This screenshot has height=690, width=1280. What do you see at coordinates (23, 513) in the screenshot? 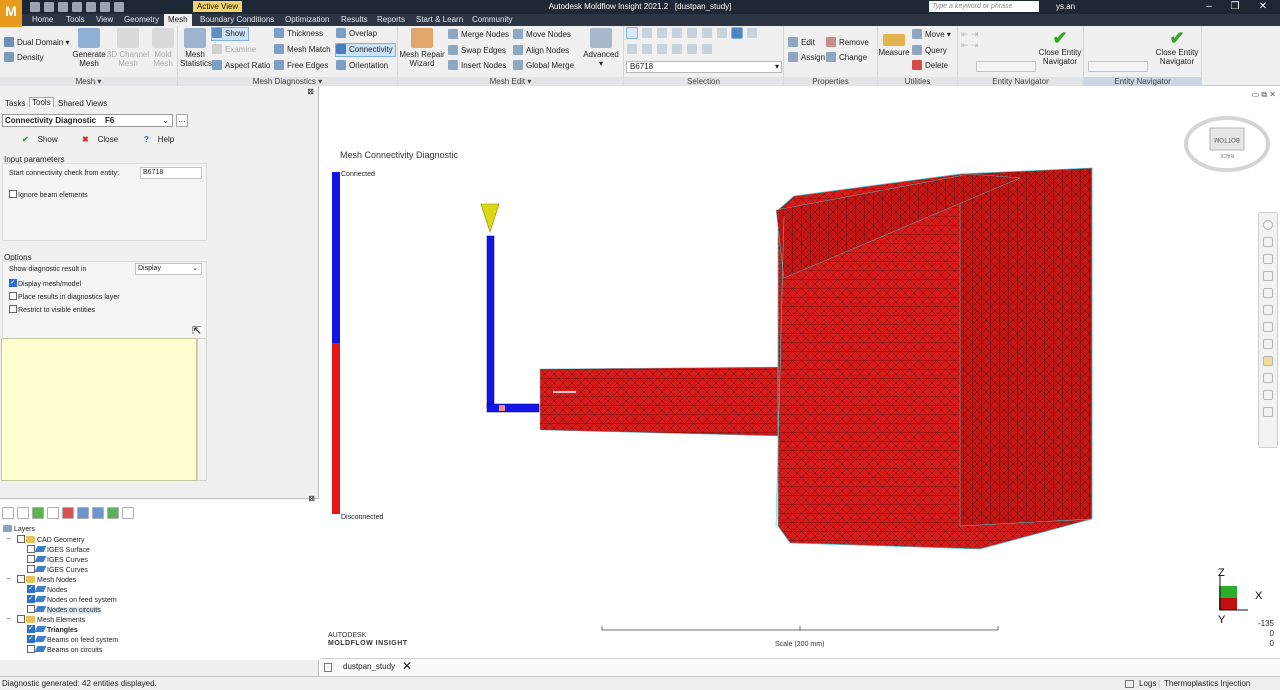
I see `layer-visible-icon` at bounding box center [23, 513].